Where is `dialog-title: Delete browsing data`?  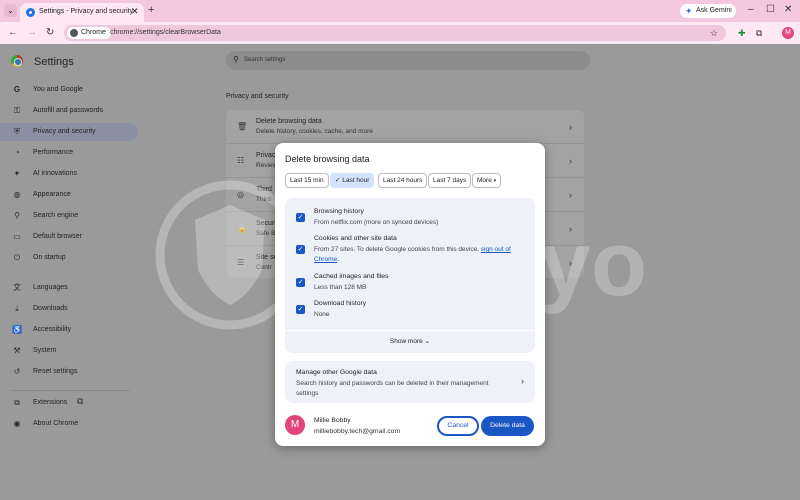 dialog-title: Delete browsing data is located at coordinates (327, 159).